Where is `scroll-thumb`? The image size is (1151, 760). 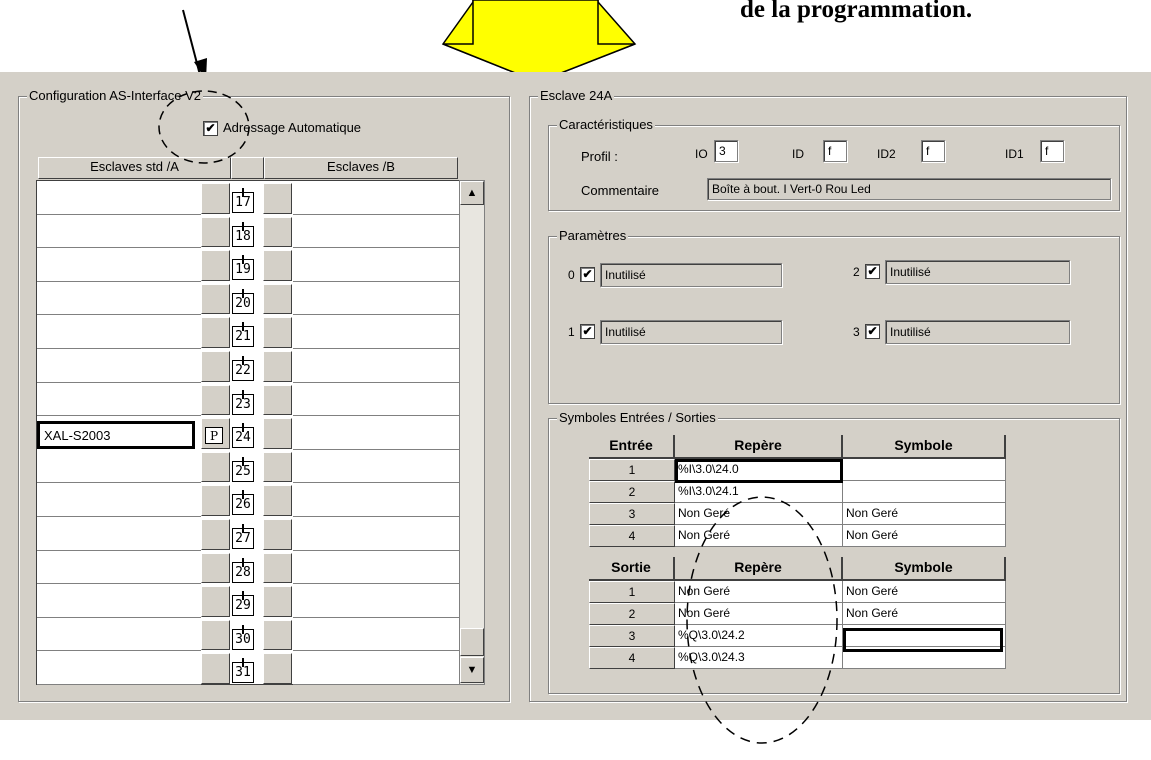 scroll-thumb is located at coordinates (472, 642).